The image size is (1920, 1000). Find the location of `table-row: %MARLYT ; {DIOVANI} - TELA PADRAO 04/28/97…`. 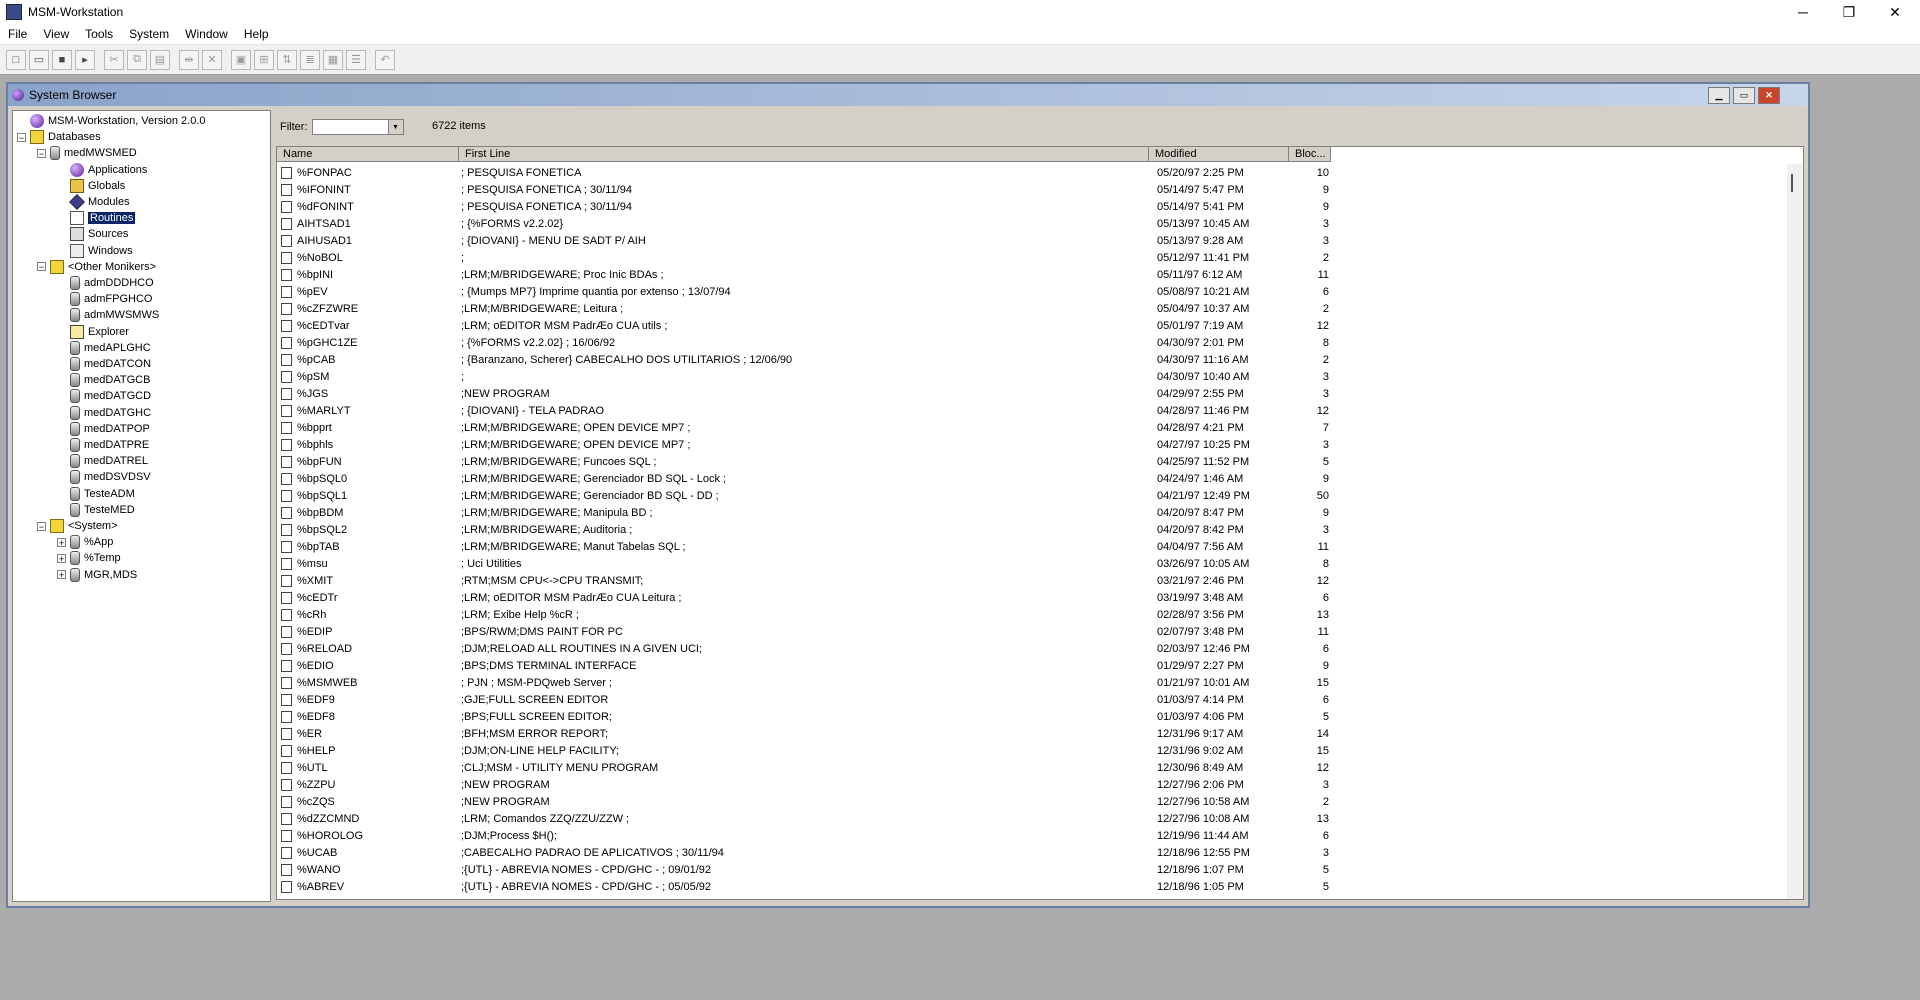

table-row: %MARLYT ; {DIOVANI} - TELA PADRAO 04/28/97… is located at coordinates (1031, 410).